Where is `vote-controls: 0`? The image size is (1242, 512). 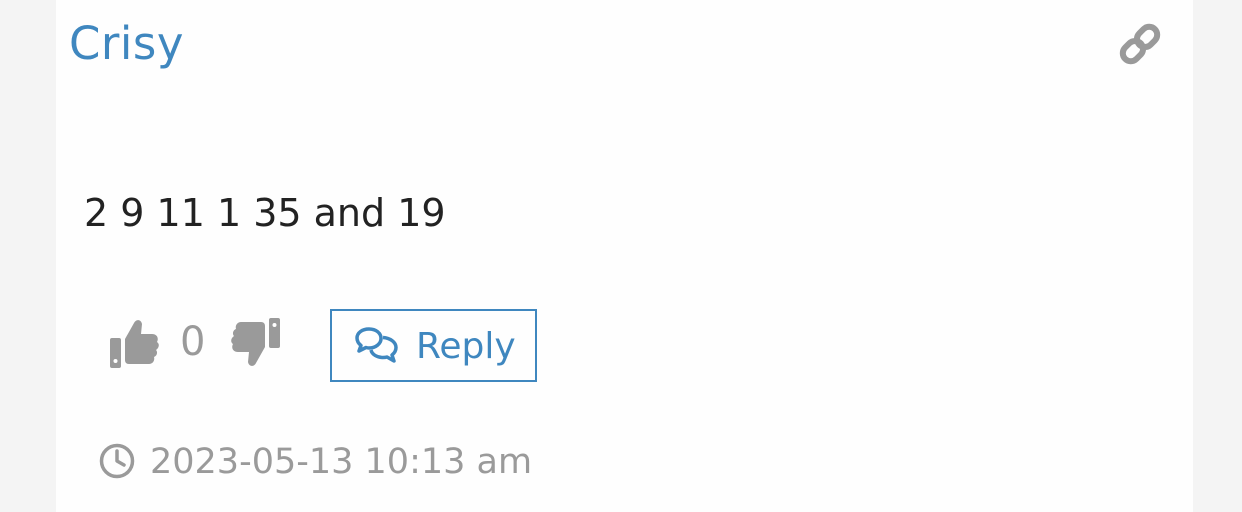
vote-controls: 0 is located at coordinates (222, 342).